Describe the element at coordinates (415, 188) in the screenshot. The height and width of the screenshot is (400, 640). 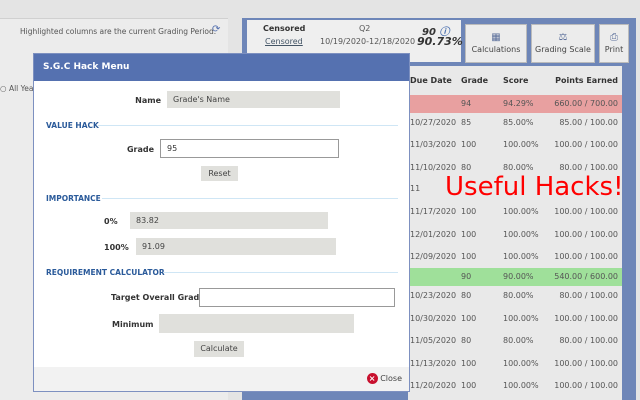
I see `due-date-cell: 11` at that location.